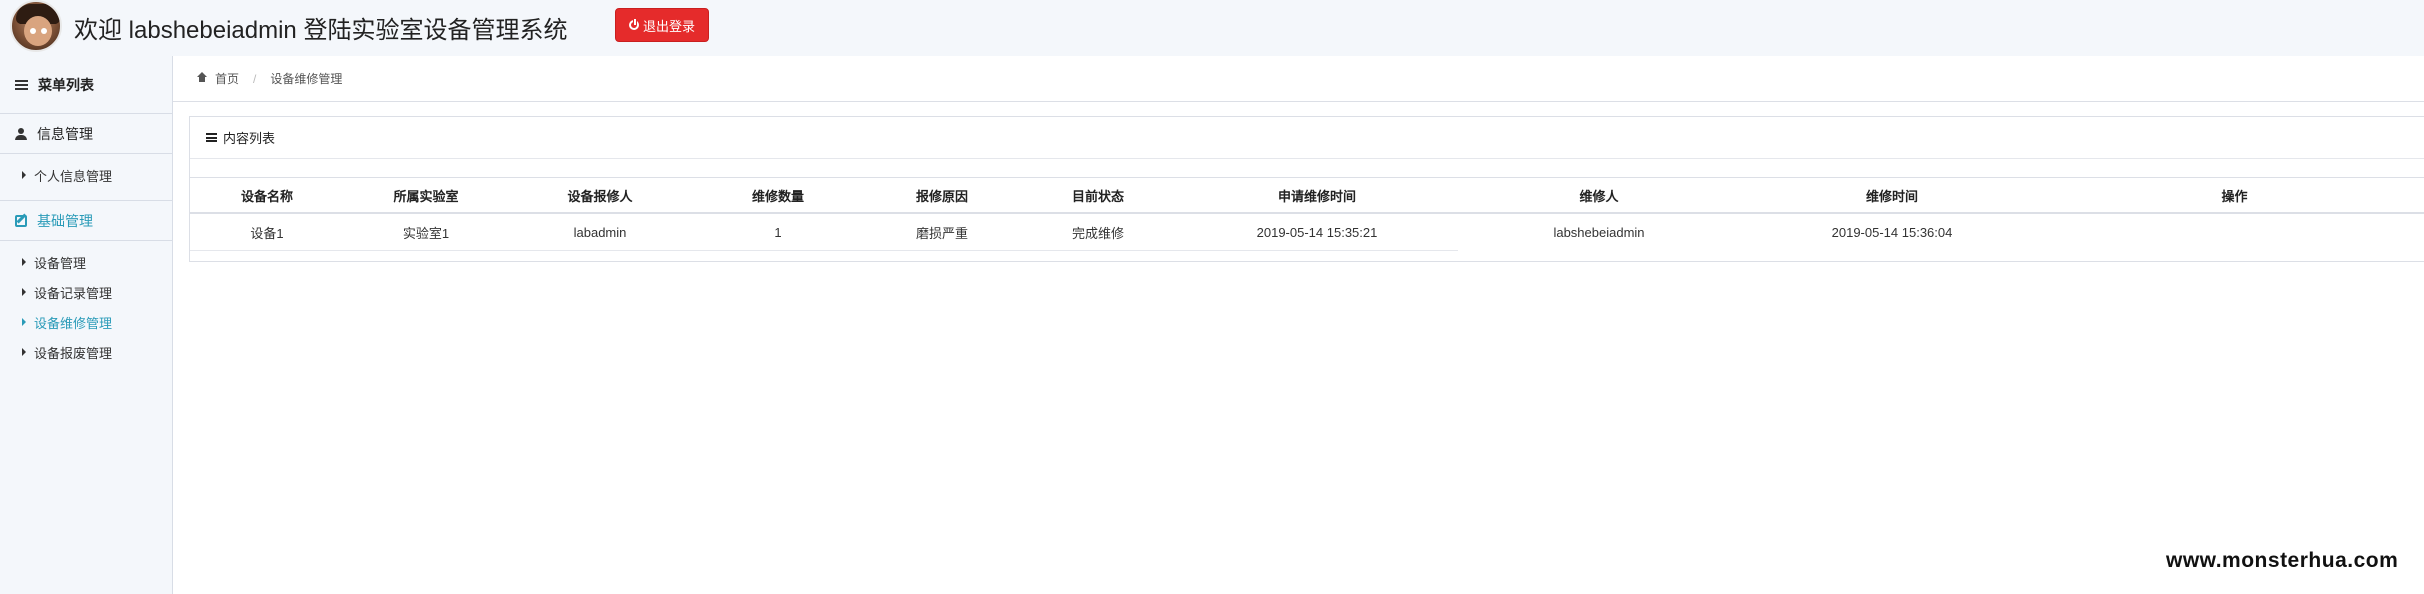 The width and height of the screenshot is (2424, 594). Describe the element at coordinates (600, 232) in the screenshot. I see `table-cell: labadmin` at that location.